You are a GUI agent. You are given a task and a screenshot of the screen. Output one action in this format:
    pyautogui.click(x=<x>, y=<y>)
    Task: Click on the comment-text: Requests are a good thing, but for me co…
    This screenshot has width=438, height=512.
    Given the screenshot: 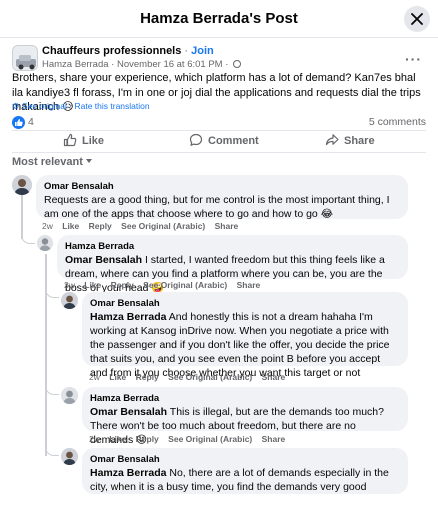 What is the action you would take?
    pyautogui.click(x=217, y=207)
    